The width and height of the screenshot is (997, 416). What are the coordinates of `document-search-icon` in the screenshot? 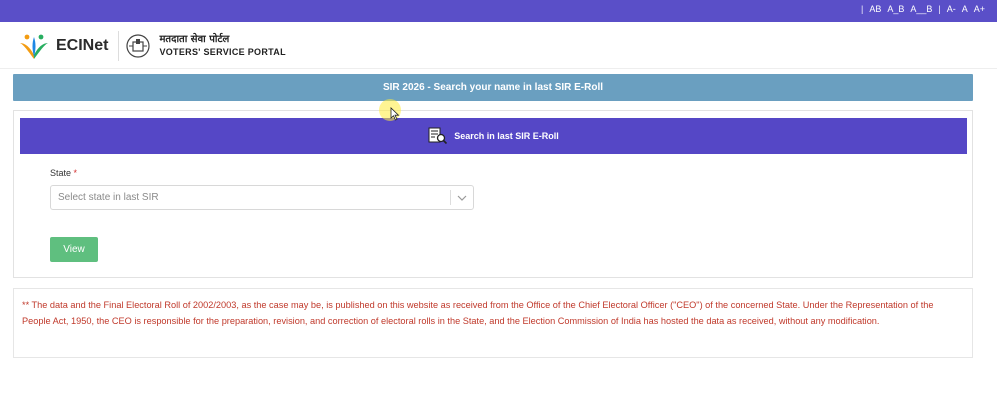 It's located at (438, 136).